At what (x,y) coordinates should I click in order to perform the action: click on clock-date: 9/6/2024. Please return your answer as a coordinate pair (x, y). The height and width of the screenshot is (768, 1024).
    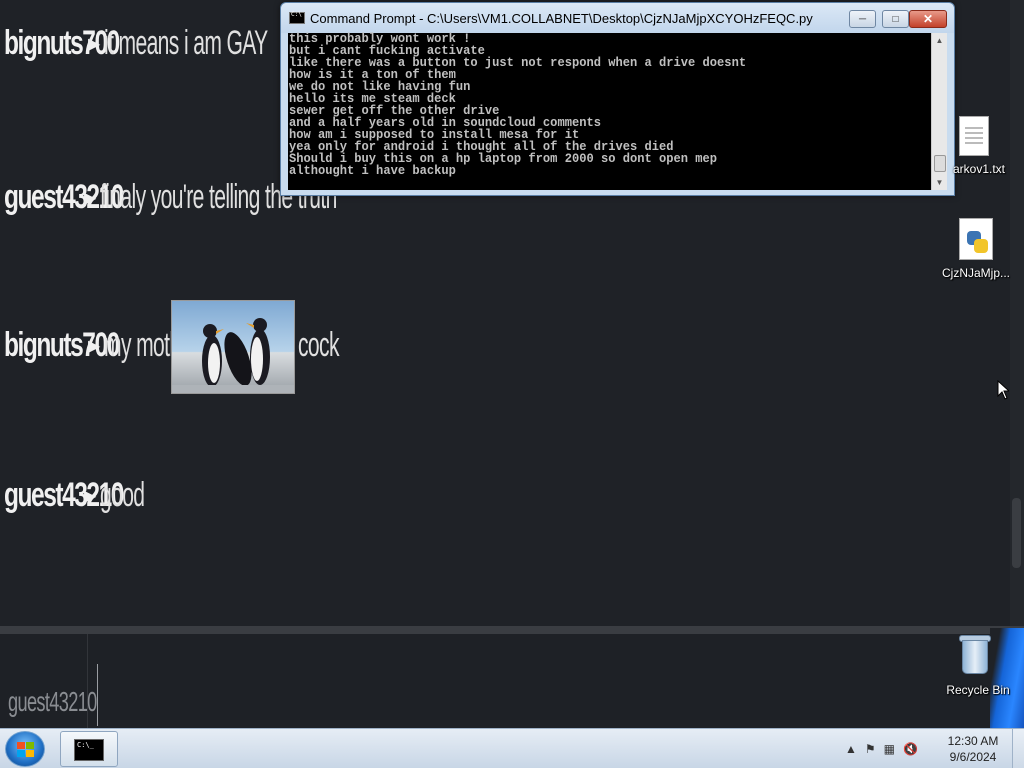
    Looking at the image, I should click on (973, 757).